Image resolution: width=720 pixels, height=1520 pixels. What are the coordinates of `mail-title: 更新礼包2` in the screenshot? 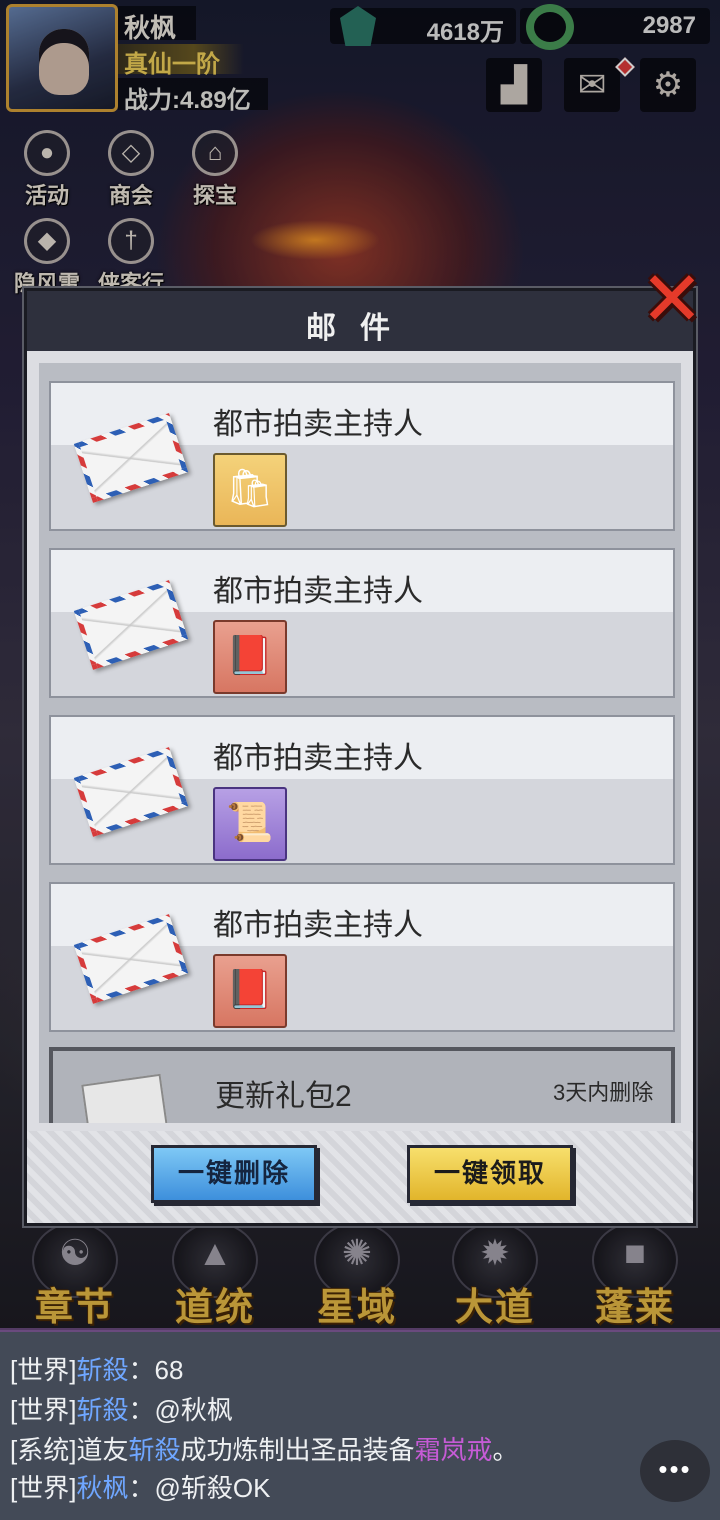 It's located at (283, 1096).